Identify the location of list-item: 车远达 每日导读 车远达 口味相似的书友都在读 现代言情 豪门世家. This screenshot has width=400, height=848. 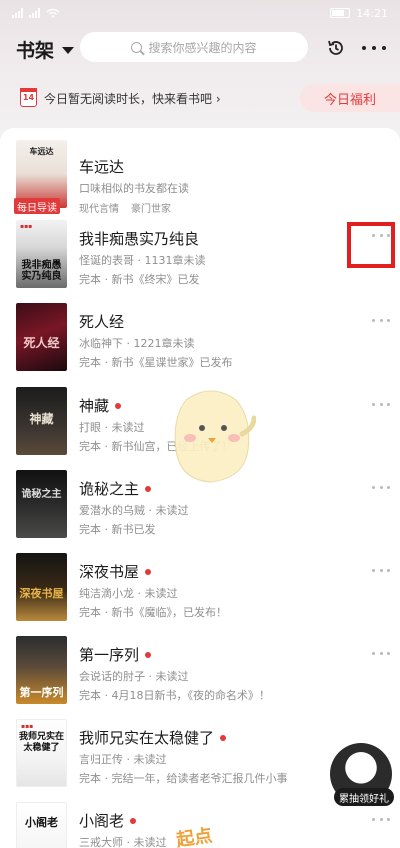
(200, 182).